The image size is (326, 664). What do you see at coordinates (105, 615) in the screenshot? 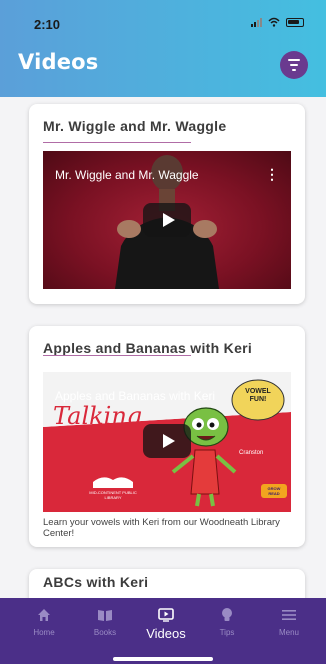
I see `book-icon` at bounding box center [105, 615].